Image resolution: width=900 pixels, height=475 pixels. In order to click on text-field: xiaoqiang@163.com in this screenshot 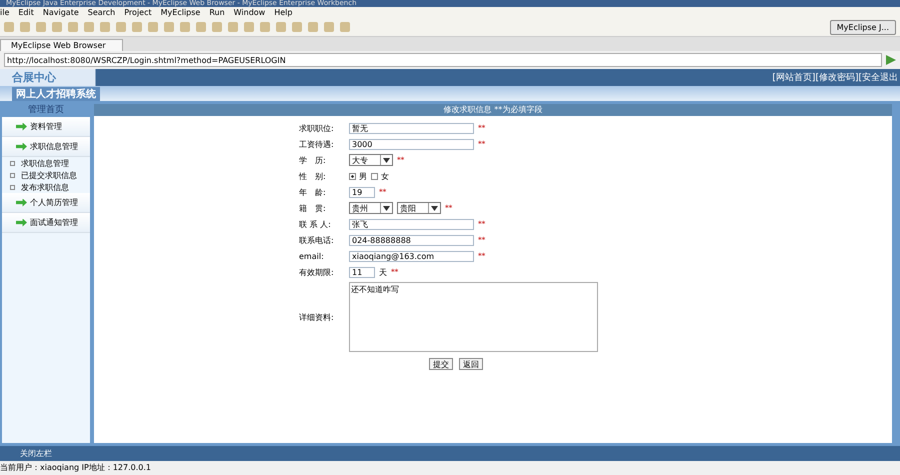, I will do `click(411, 256)`.